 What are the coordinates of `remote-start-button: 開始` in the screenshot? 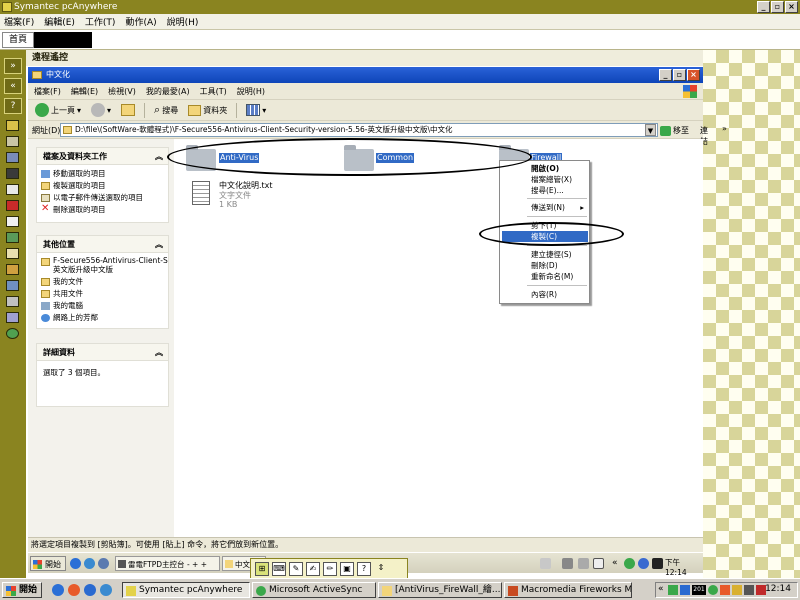 It's located at (48, 563).